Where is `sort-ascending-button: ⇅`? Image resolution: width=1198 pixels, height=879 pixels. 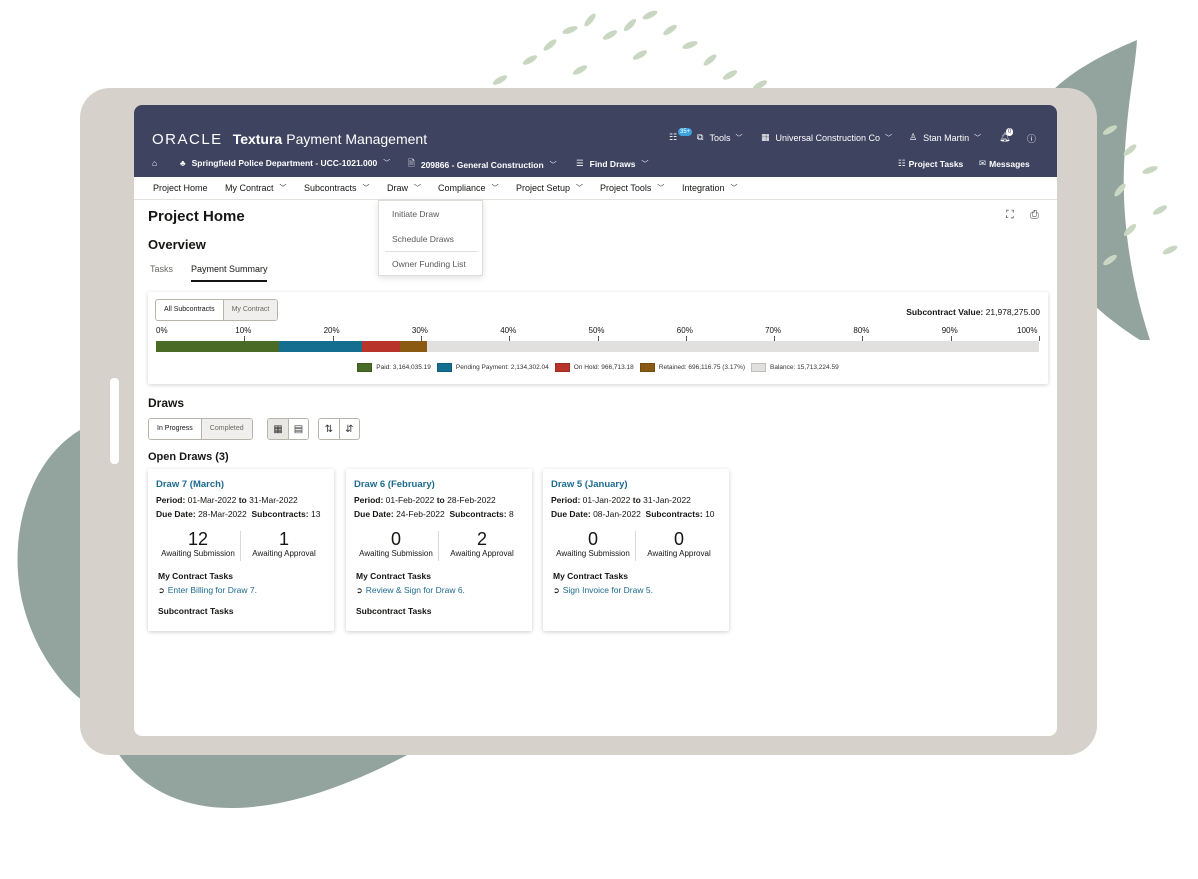
sort-ascending-button: ⇅ is located at coordinates (329, 429).